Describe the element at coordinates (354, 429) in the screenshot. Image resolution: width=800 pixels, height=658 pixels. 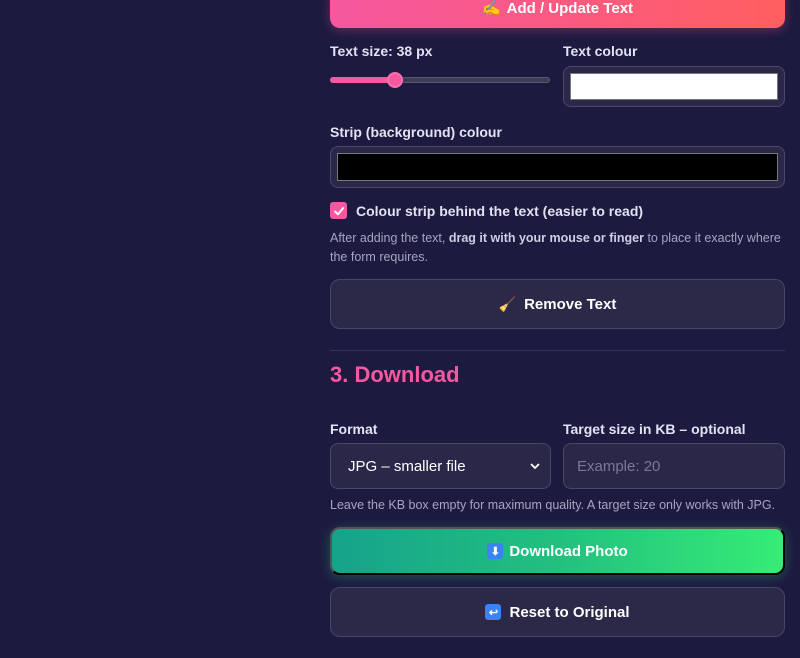
I see `format-label: Format` at that location.